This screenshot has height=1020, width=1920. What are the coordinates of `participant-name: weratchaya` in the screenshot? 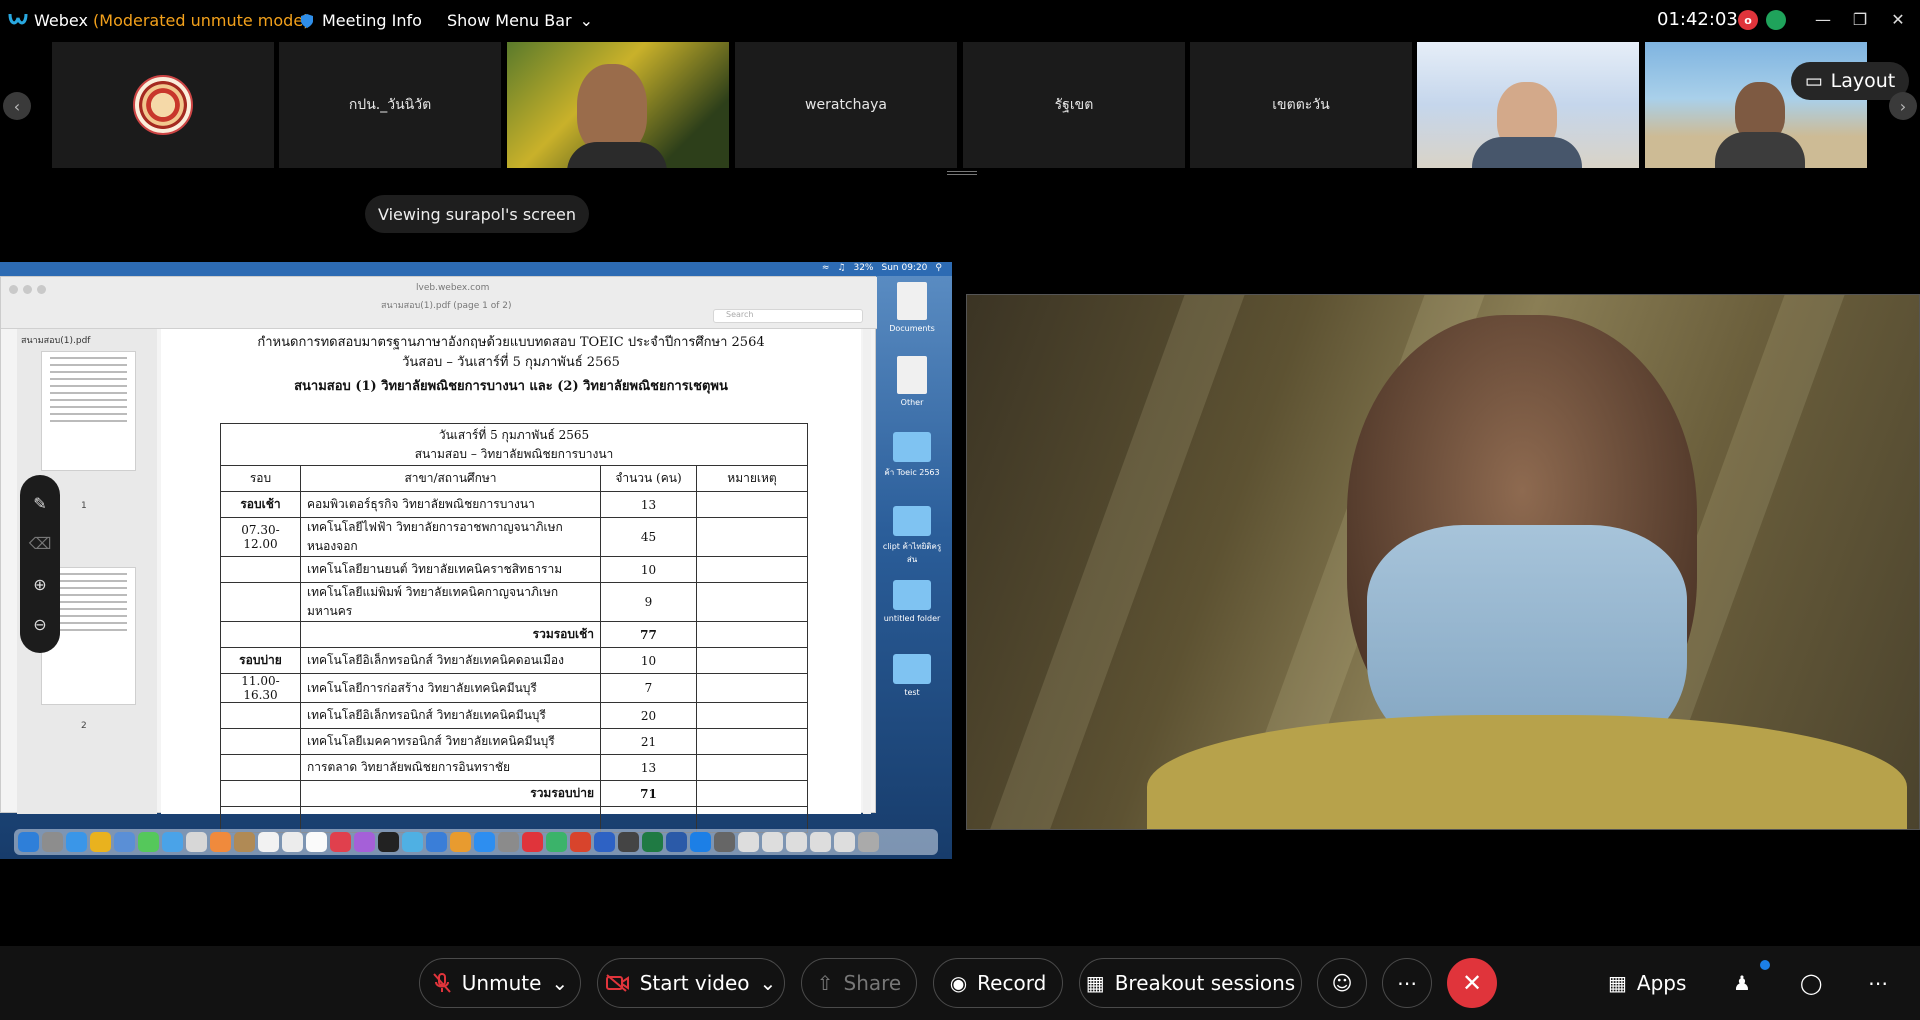 It's located at (846, 105).